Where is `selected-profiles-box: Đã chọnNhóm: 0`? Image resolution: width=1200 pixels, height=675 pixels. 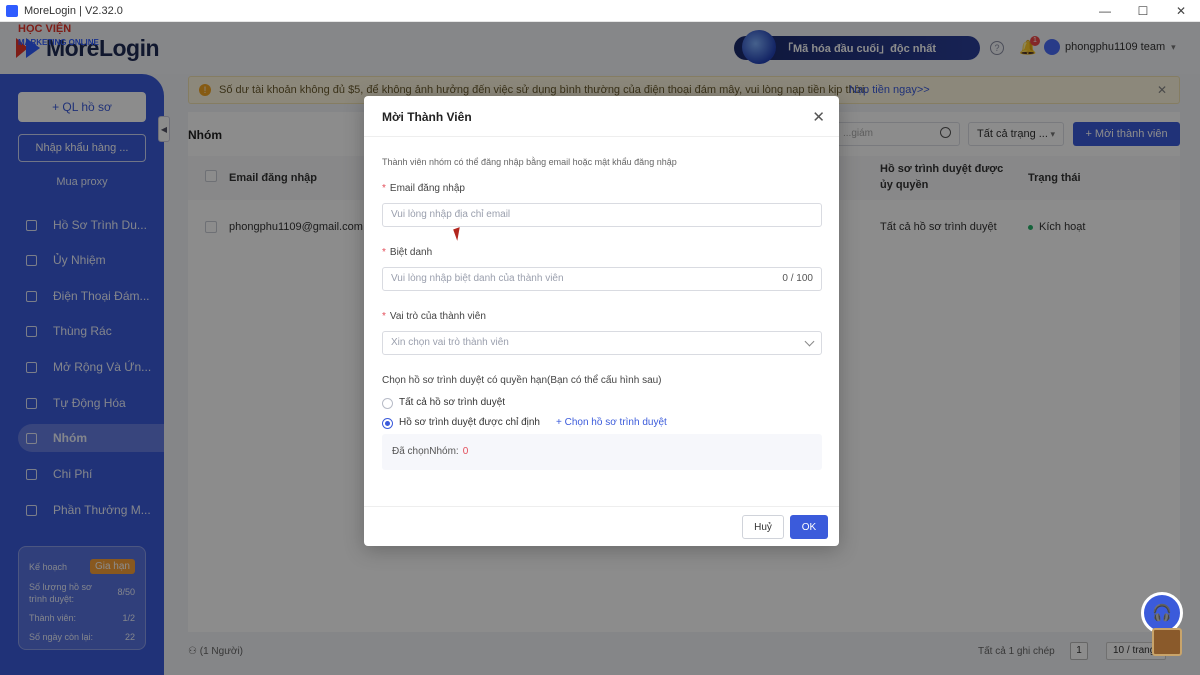
selected-profiles-box: Đã chọnNhóm: 0 is located at coordinates (602, 452).